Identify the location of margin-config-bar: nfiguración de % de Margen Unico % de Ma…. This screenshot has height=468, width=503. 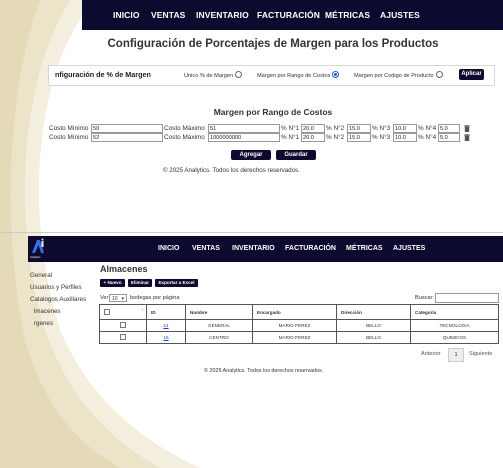
(271, 75).